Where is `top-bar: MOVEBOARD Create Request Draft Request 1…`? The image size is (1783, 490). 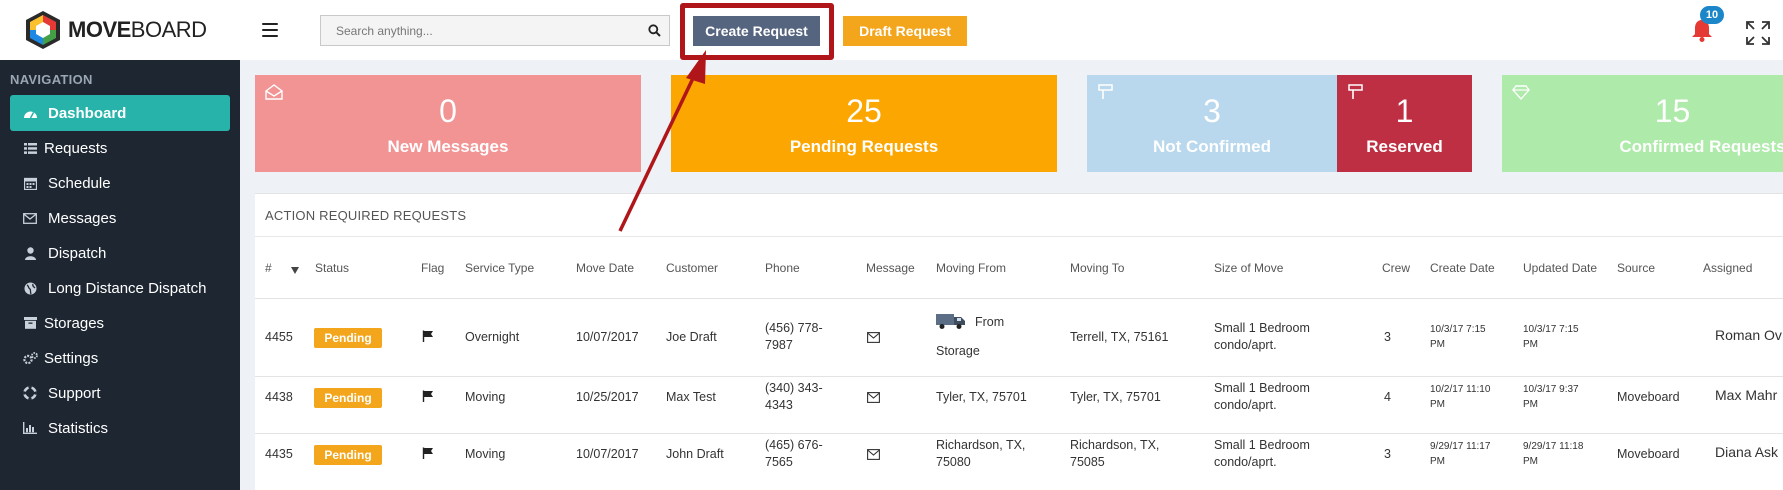
top-bar: MOVEBOARD Create Request Draft Request 1… is located at coordinates (891, 30).